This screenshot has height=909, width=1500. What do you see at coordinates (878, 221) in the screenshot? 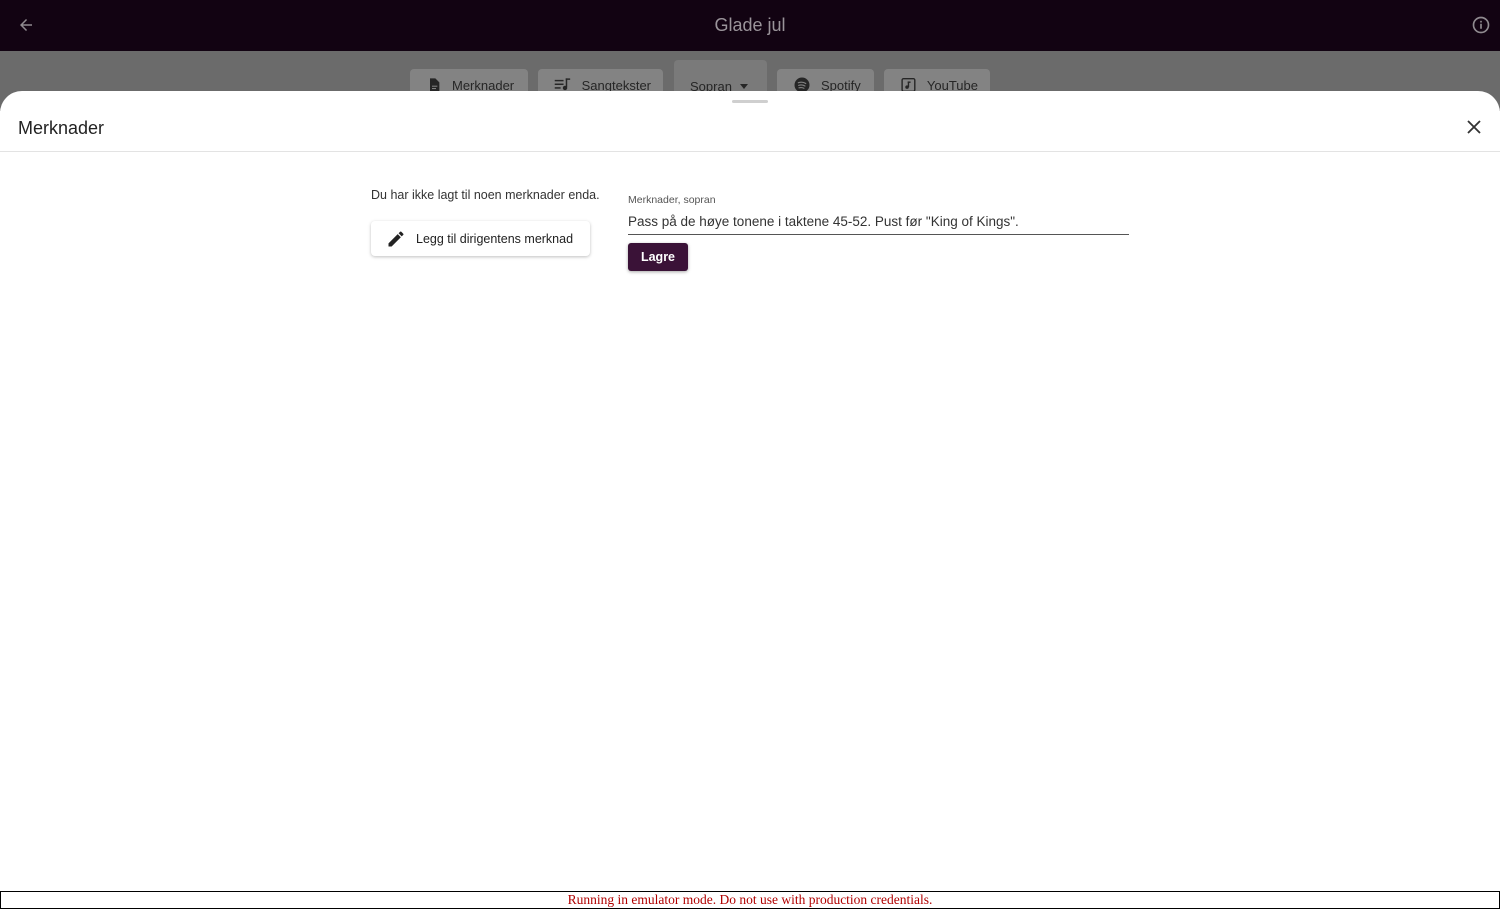
I see `soprano-note-input` at bounding box center [878, 221].